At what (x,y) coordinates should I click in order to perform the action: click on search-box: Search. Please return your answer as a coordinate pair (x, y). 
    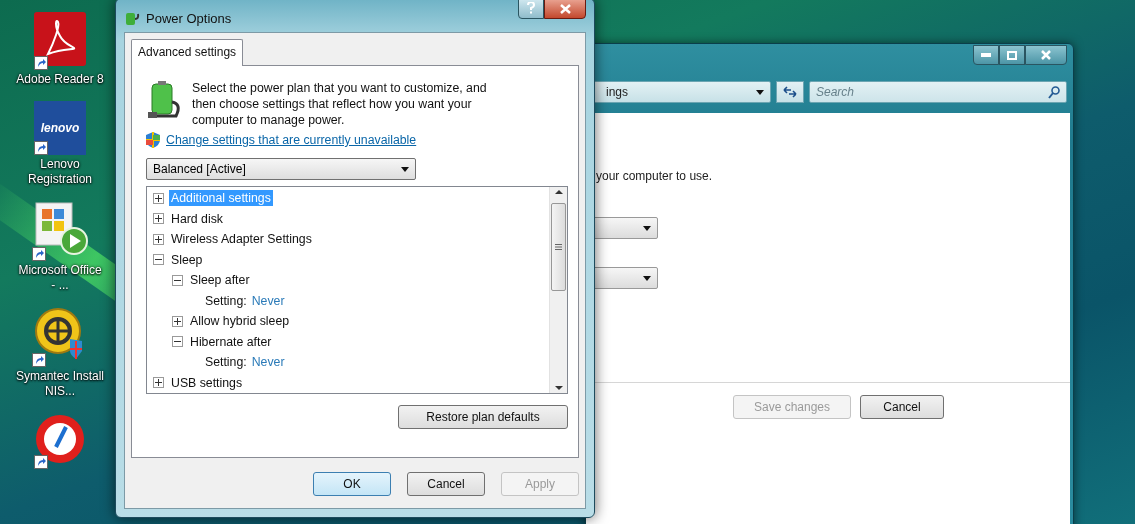
    Looking at the image, I should click on (938, 92).